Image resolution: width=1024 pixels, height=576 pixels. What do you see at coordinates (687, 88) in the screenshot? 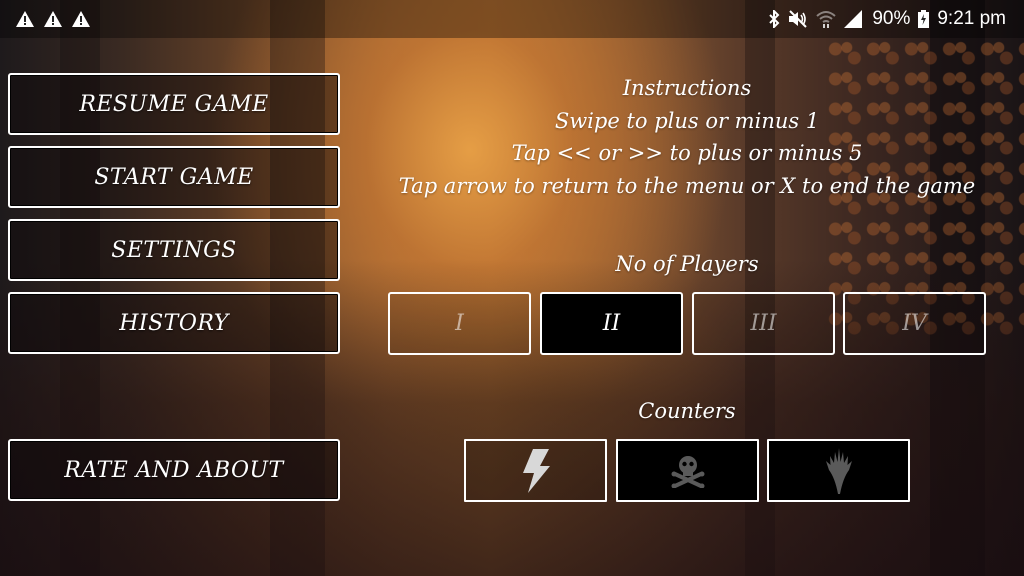
I see `instructions-title: Instructions` at bounding box center [687, 88].